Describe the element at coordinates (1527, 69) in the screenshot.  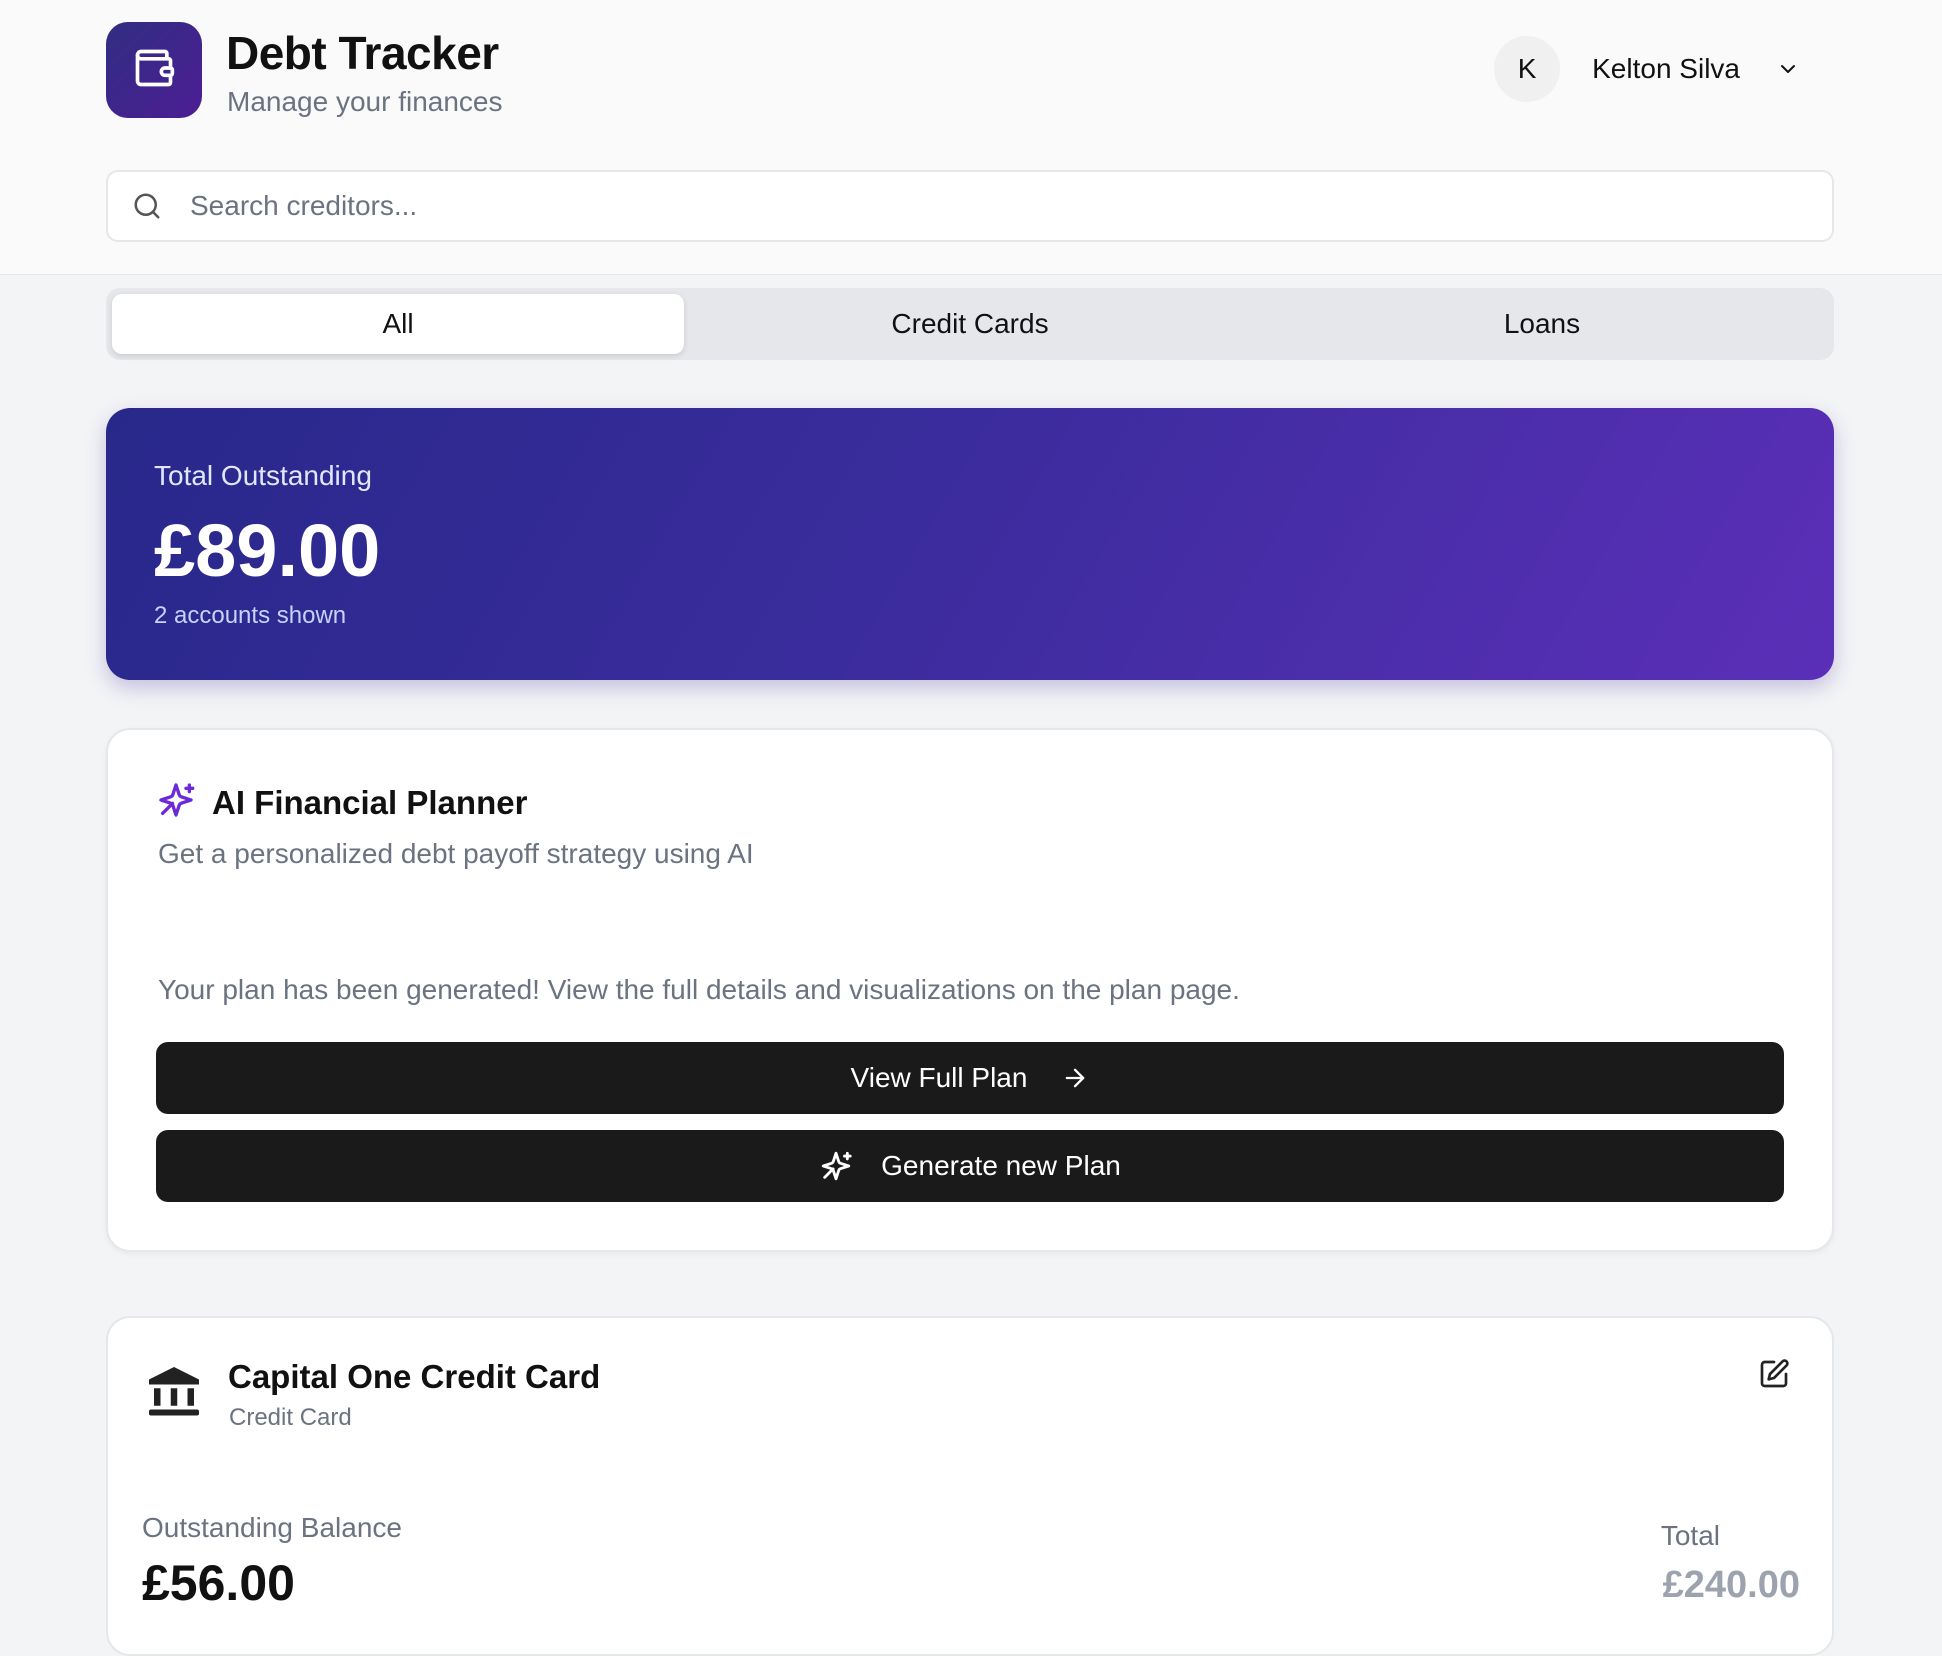
I see `avatar: K` at that location.